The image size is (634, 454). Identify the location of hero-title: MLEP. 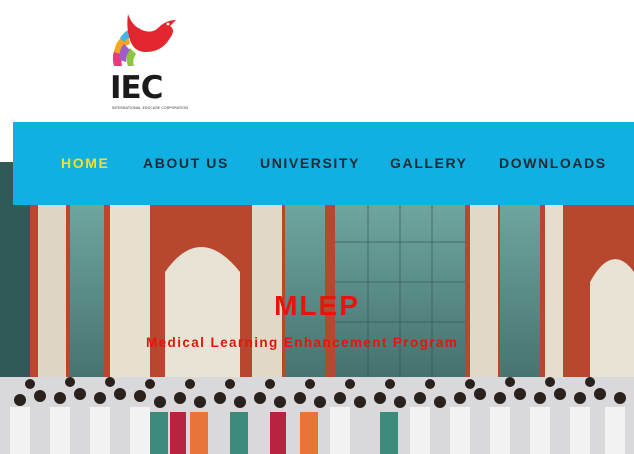
(317, 305).